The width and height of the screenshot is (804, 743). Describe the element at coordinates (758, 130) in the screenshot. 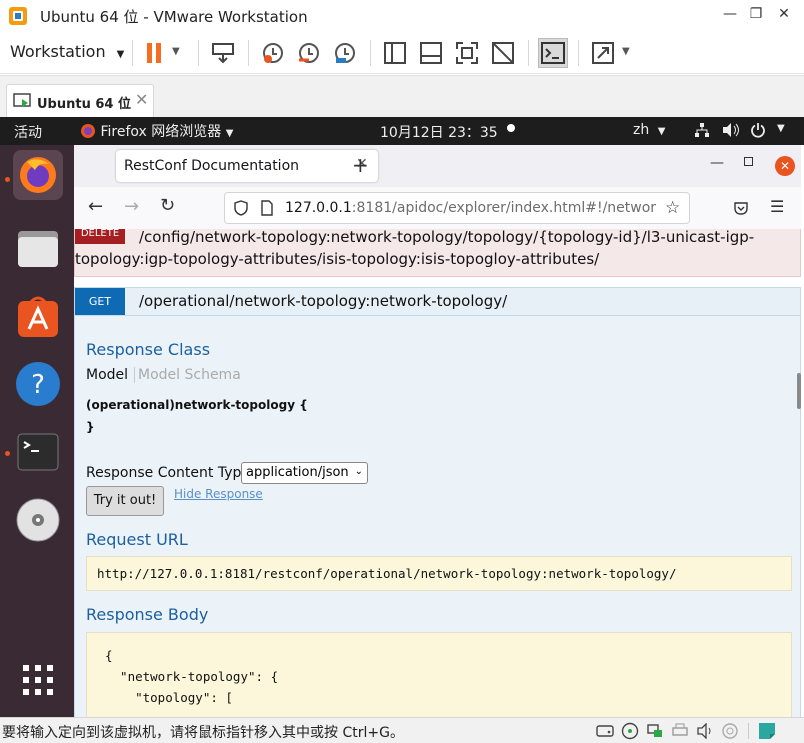

I see `power-icon` at that location.